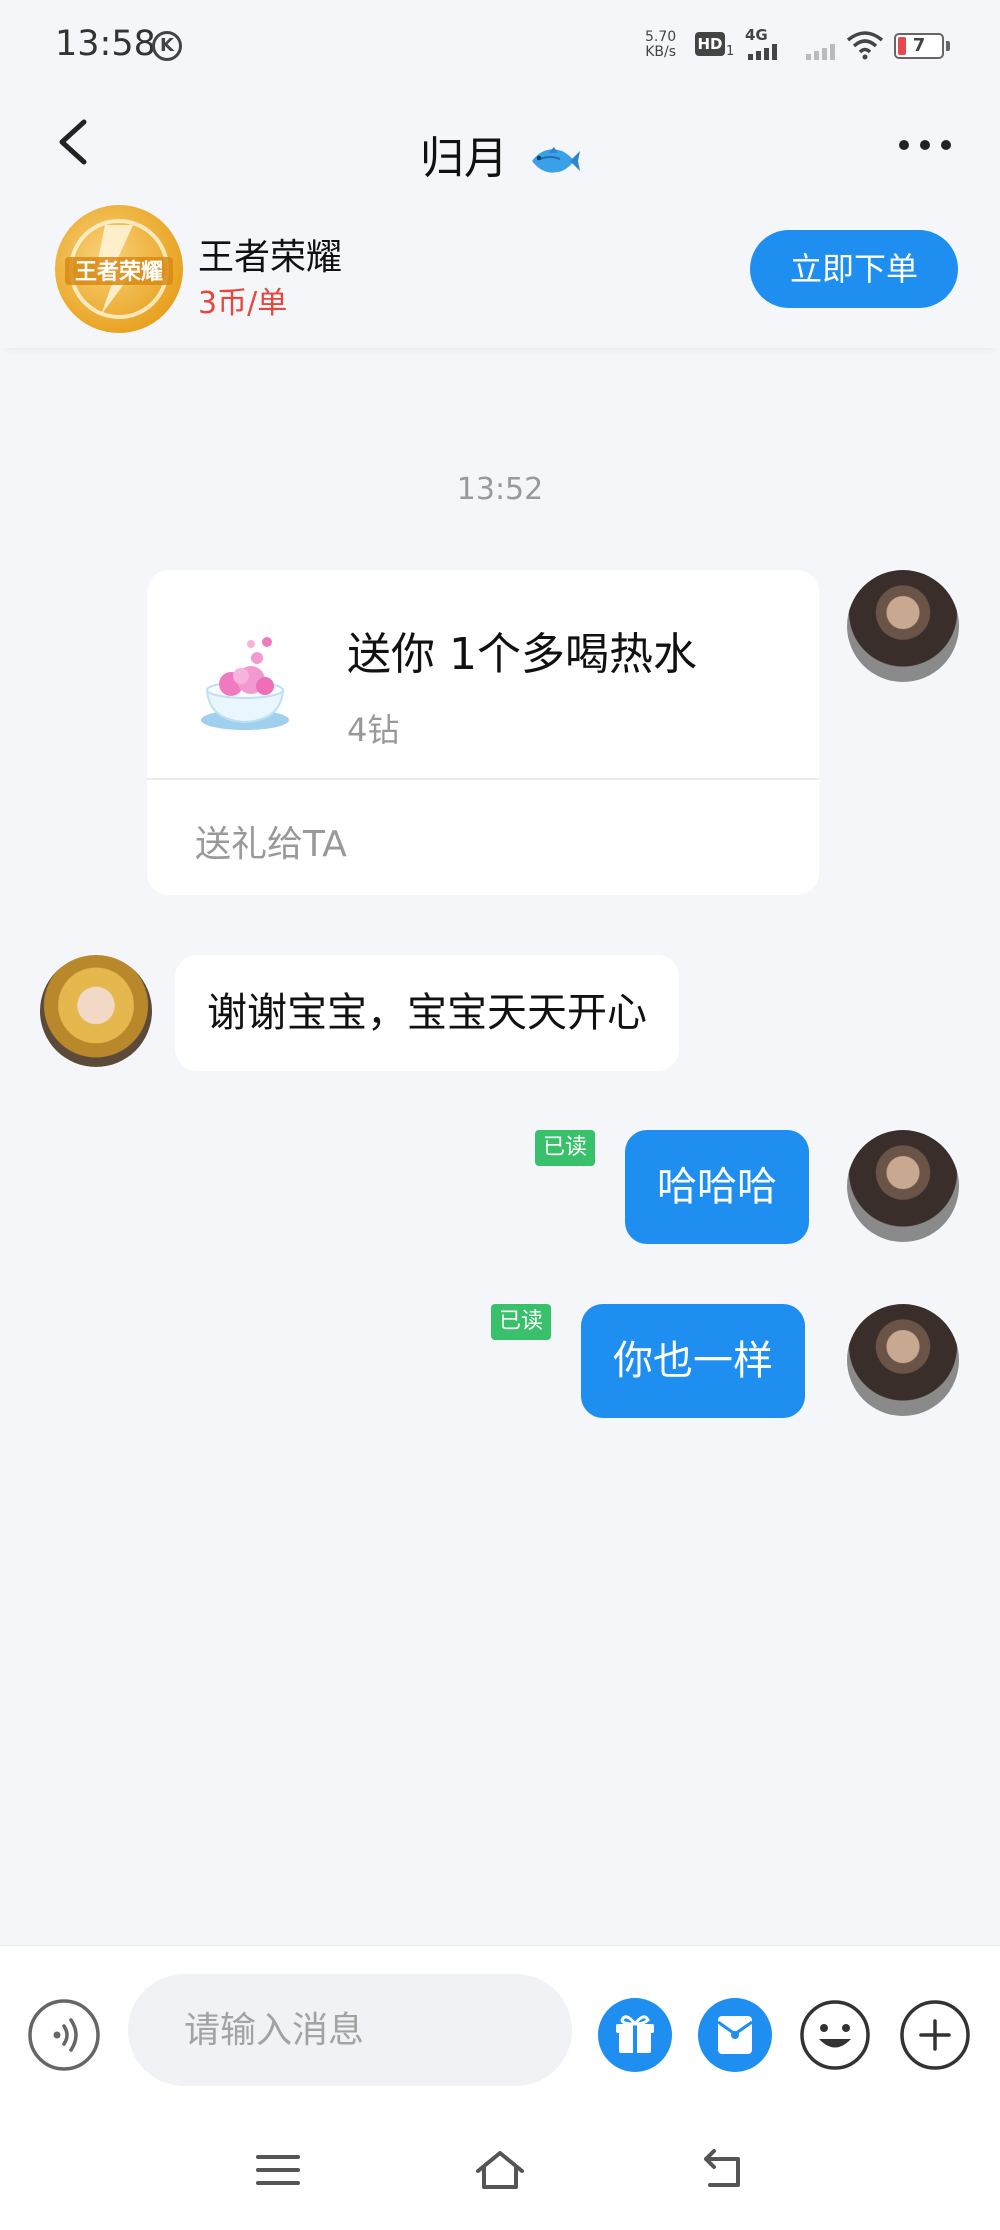  Describe the element at coordinates (820, 52) in the screenshot. I see `signal-secondary-icon` at that location.